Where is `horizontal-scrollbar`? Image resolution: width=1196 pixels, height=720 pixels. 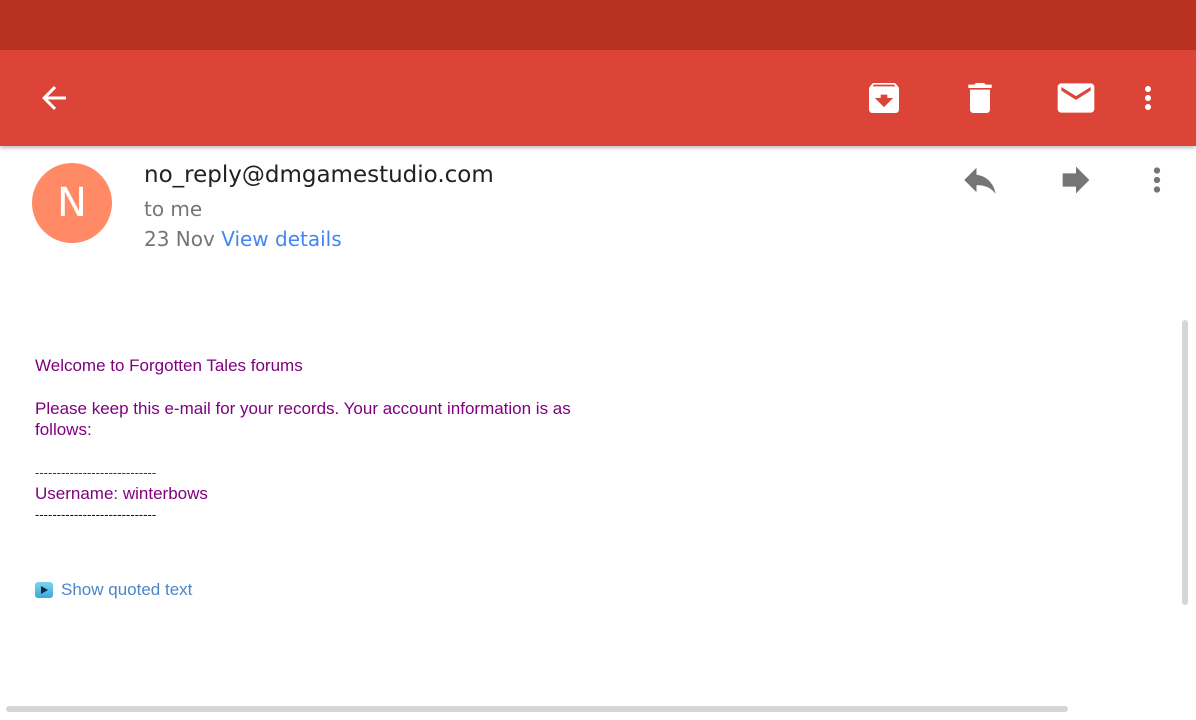
horizontal-scrollbar is located at coordinates (537, 709).